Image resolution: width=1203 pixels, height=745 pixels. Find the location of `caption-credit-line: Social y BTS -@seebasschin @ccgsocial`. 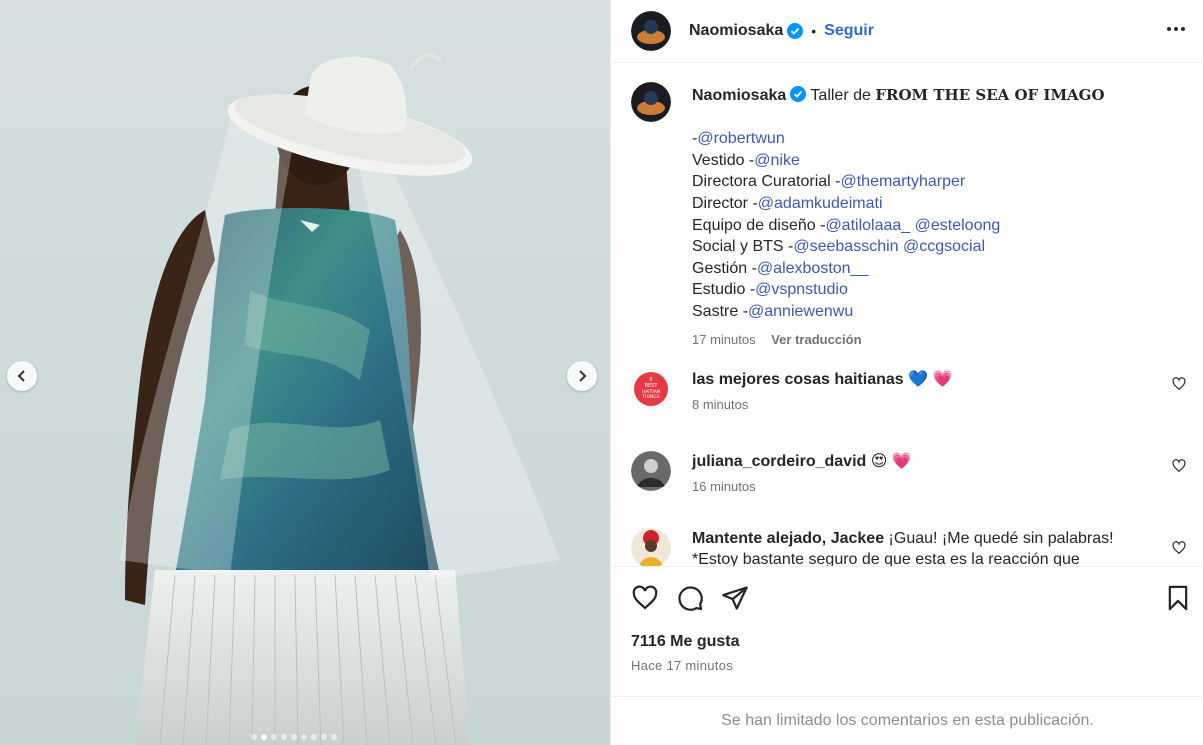

caption-credit-line: Social y BTS -@seebasschin @ccgsocial is located at coordinates (932, 247).